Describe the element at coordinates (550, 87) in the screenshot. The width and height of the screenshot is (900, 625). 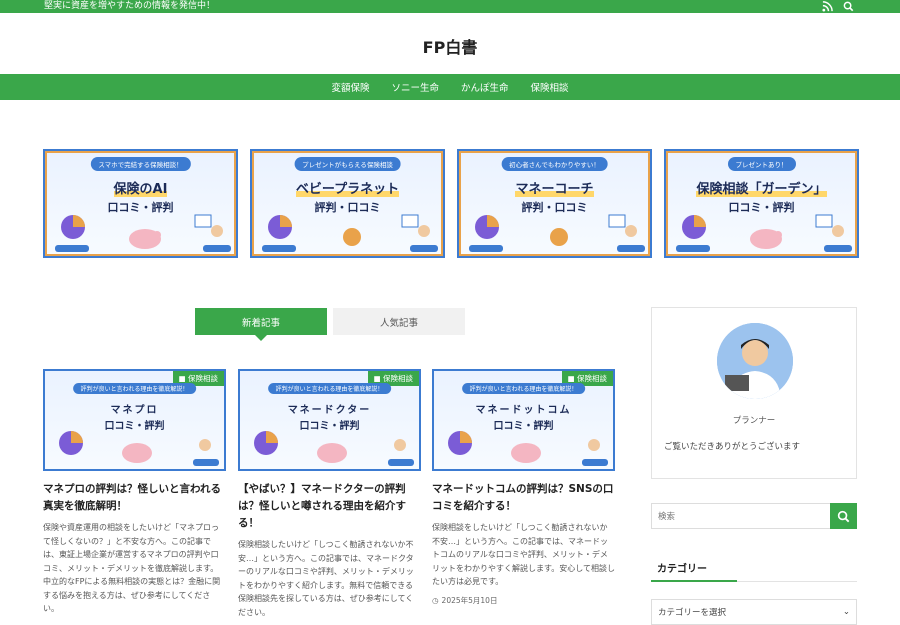
I see `nav-item-insurance-consultation: 保険相談` at that location.